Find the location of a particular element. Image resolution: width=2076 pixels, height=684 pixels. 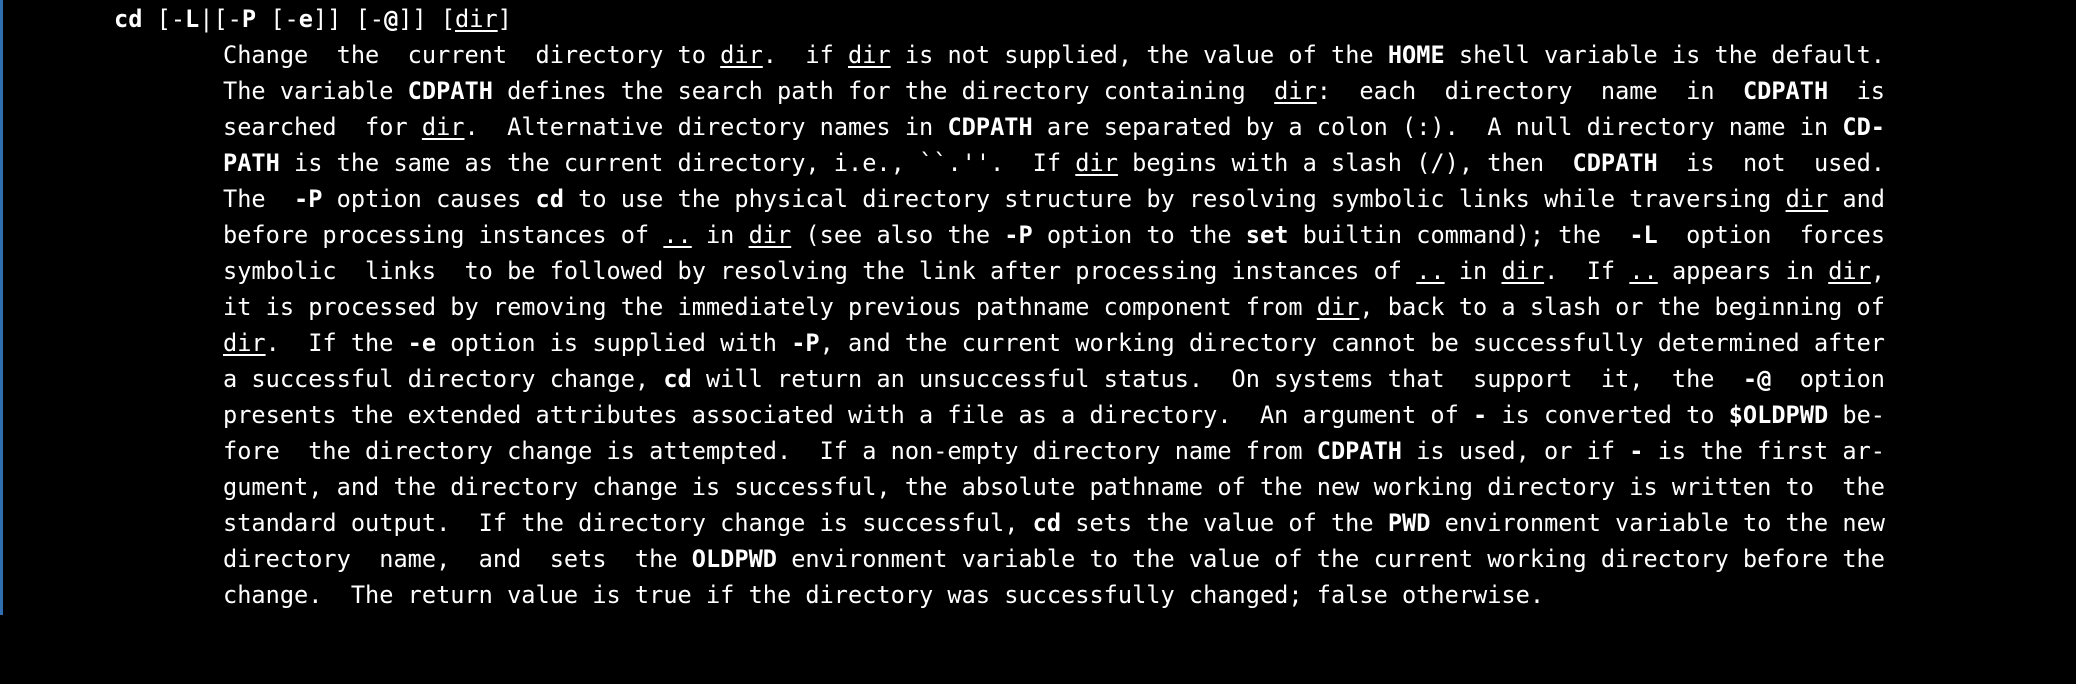

text-run: ]] [- is located at coordinates (348, 19).